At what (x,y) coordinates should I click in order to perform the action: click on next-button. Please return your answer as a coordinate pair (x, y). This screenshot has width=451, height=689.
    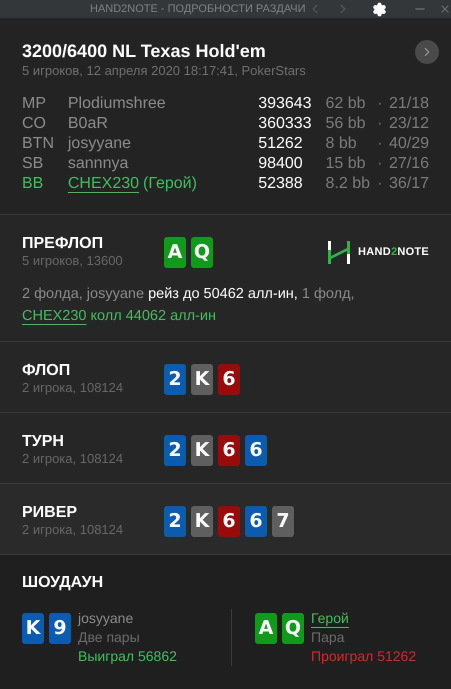
    Looking at the image, I should click on (427, 52).